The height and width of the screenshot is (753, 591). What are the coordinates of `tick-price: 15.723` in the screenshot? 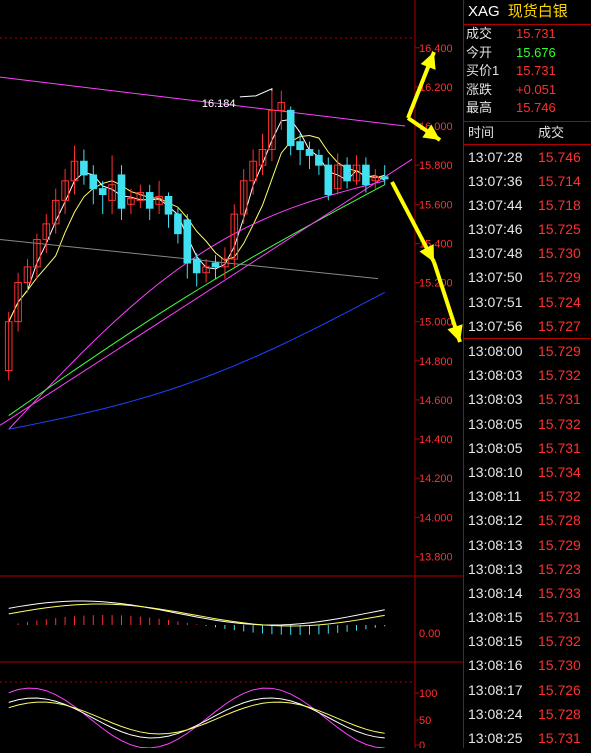 It's located at (559, 568).